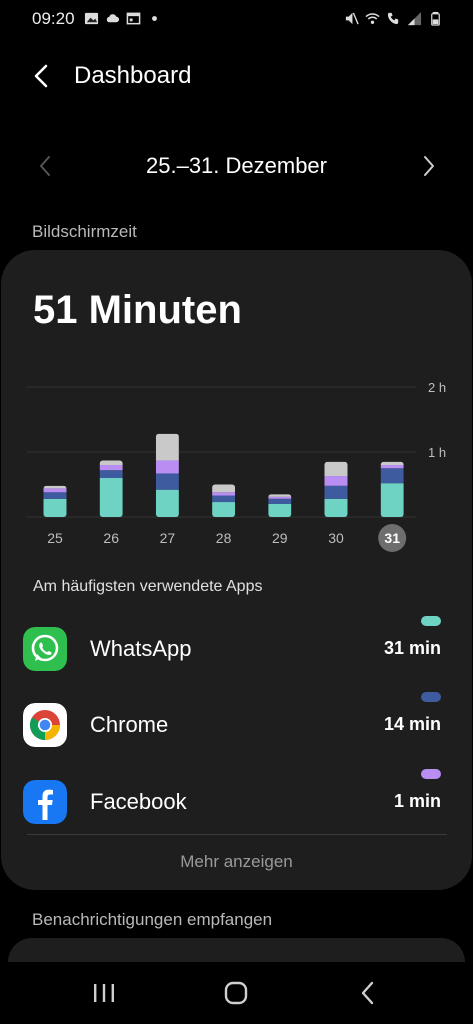  What do you see at coordinates (236, 76) in the screenshot?
I see `app-bar: Dashboard` at bounding box center [236, 76].